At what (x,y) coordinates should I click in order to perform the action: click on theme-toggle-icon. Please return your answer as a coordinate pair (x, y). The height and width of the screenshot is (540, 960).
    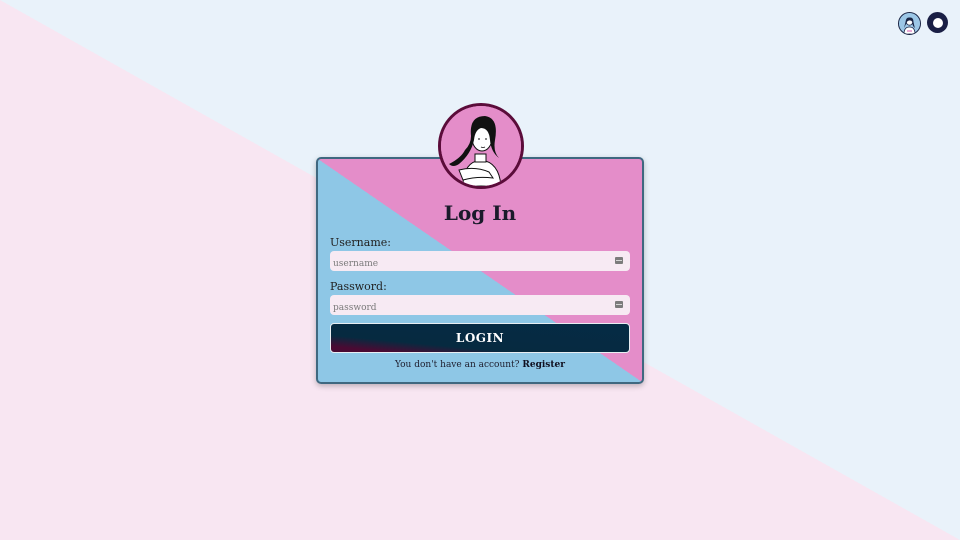
    Looking at the image, I should click on (937, 22).